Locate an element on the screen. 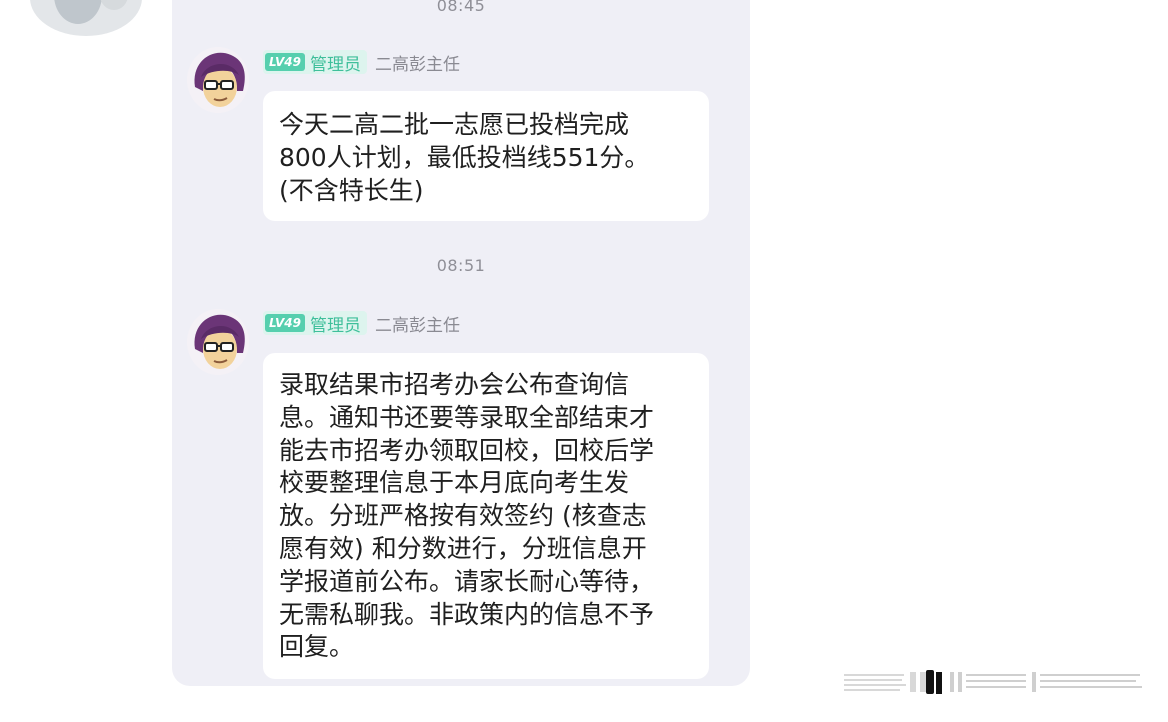 This screenshot has height=722, width=1168. message-line: 800人计划，最低投档线551分。 is located at coordinates (464, 157).